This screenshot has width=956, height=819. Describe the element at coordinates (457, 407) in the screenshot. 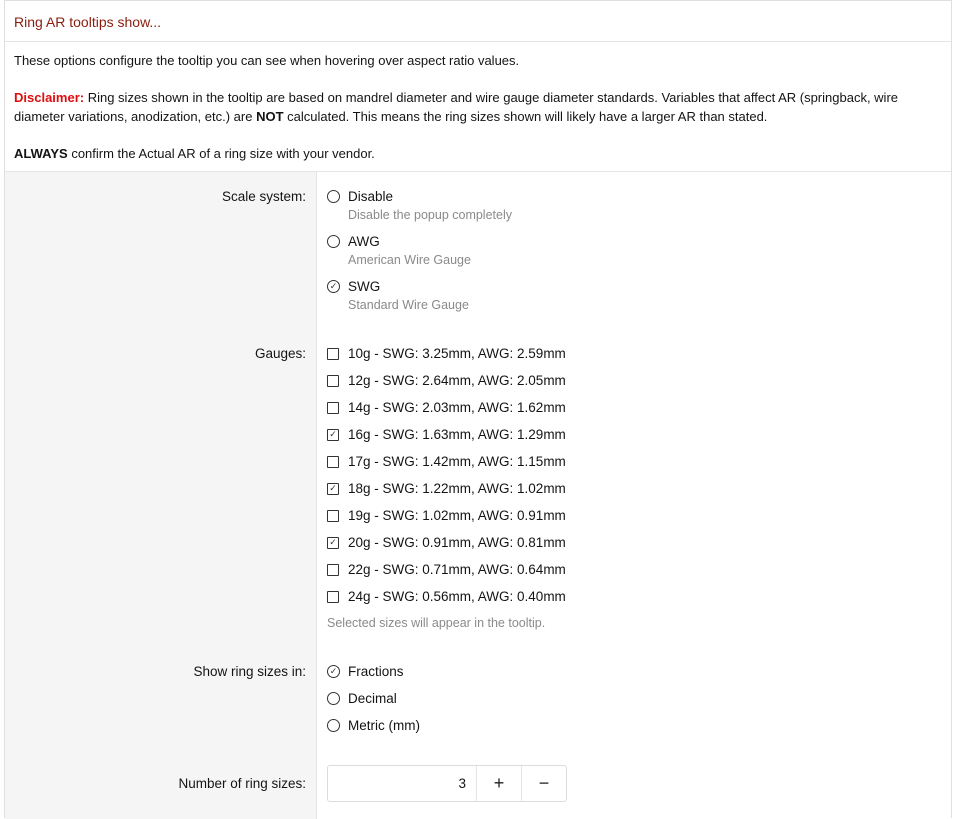

I see `checkbox-label: 14g - SWG: 2.03mm, AWG: 1.62mm` at that location.